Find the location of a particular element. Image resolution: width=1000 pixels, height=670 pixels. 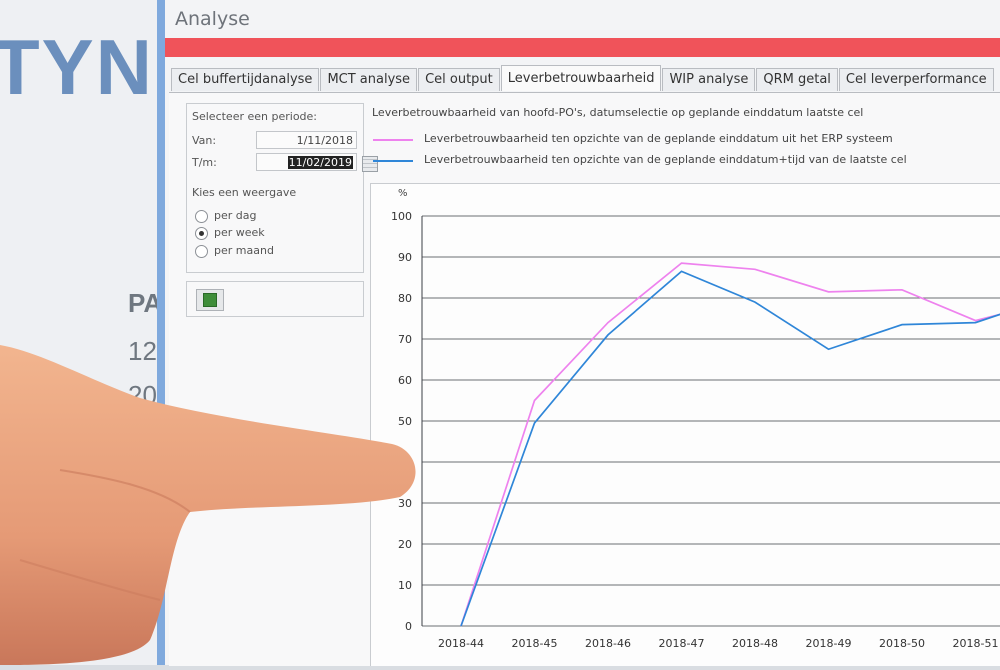

tab-mct-analyse: MCT analyse is located at coordinates (369, 79).